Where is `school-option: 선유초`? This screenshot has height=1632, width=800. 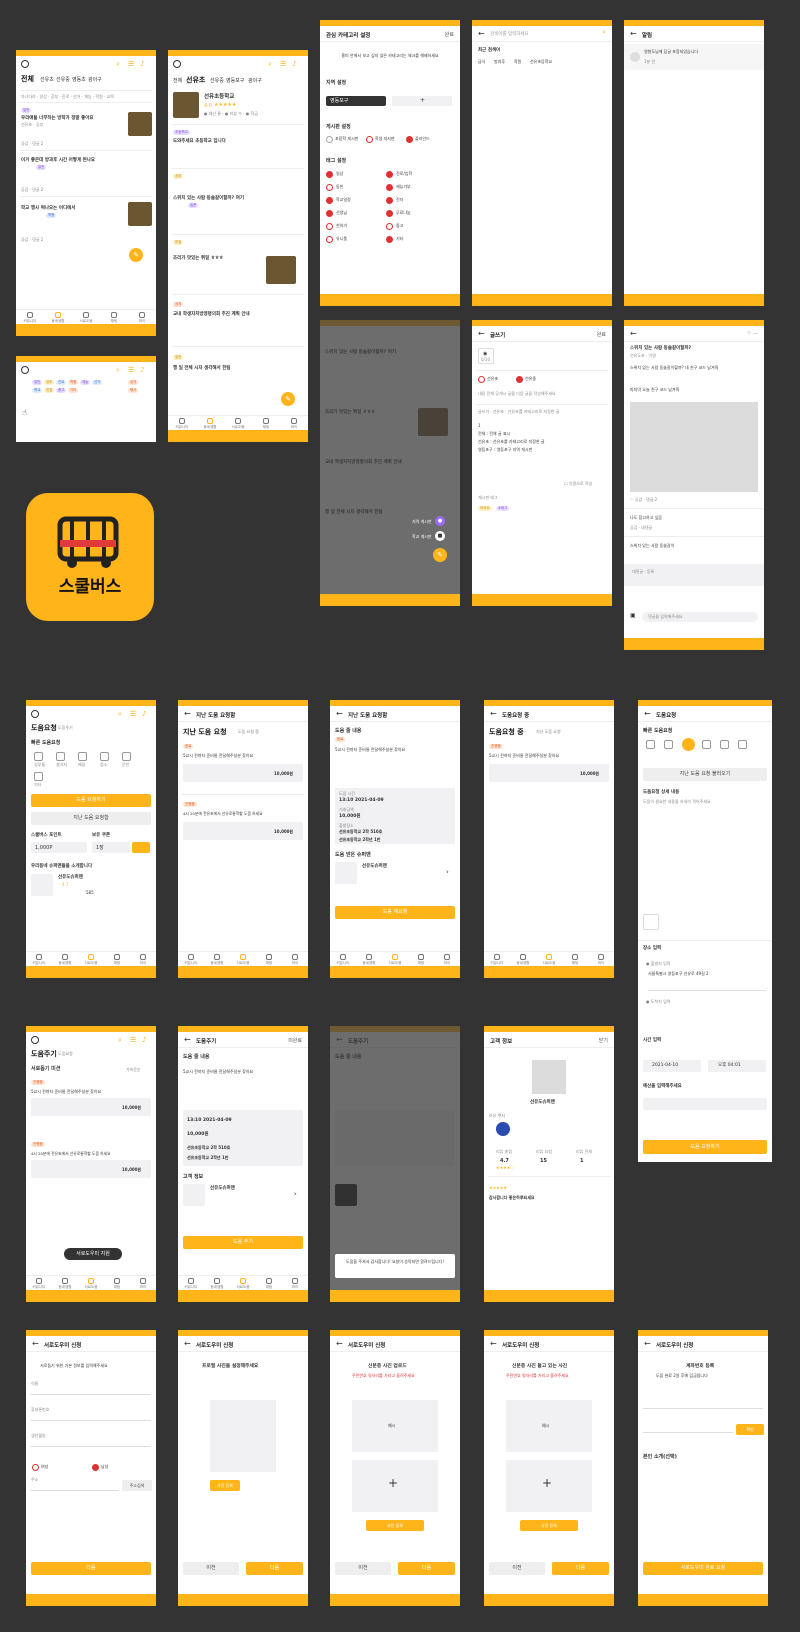
school-option: 선유초 is located at coordinates (492, 379).